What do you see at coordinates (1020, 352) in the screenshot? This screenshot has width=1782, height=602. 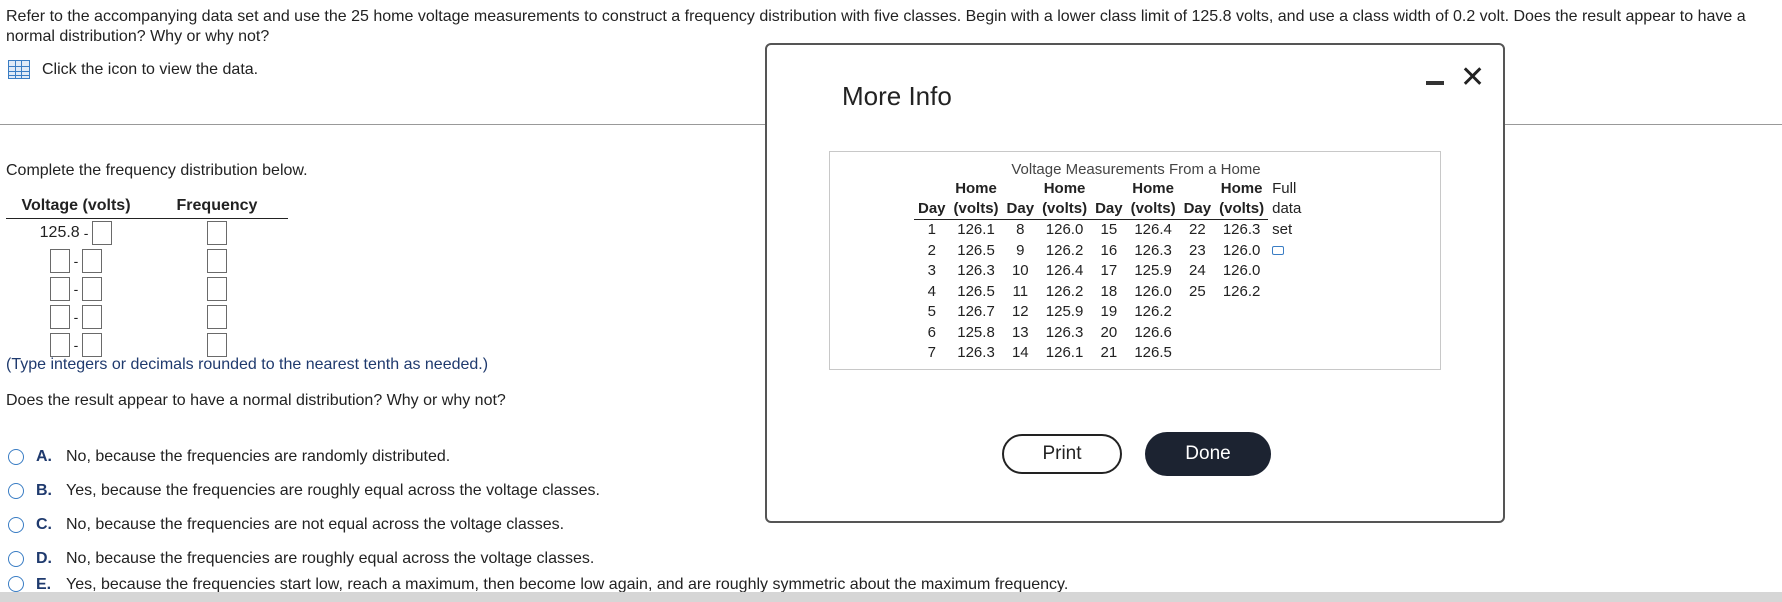 I see `table-cell: 14` at bounding box center [1020, 352].